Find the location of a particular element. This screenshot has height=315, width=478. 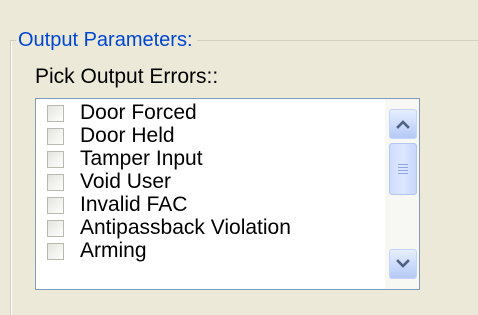

group-box-left-highlight is located at coordinates (11, 178).